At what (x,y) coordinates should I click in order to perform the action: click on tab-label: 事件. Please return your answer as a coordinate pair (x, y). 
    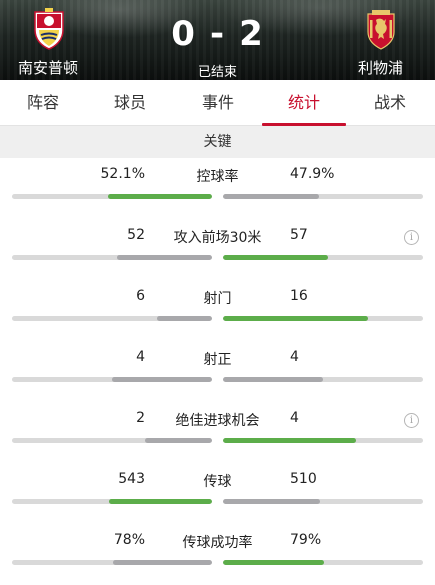
    Looking at the image, I should click on (217, 102).